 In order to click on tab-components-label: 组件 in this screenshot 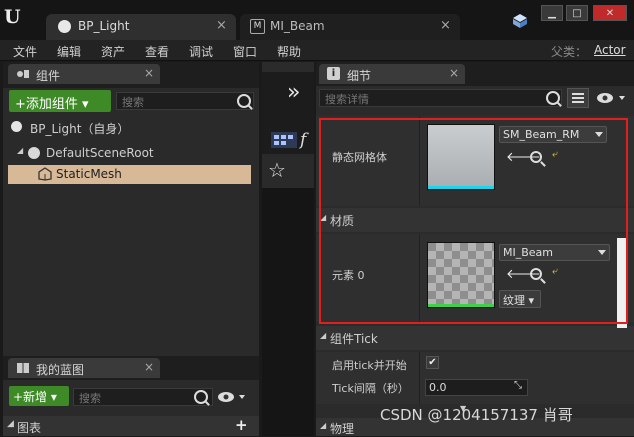, I will do `click(48, 76)`.